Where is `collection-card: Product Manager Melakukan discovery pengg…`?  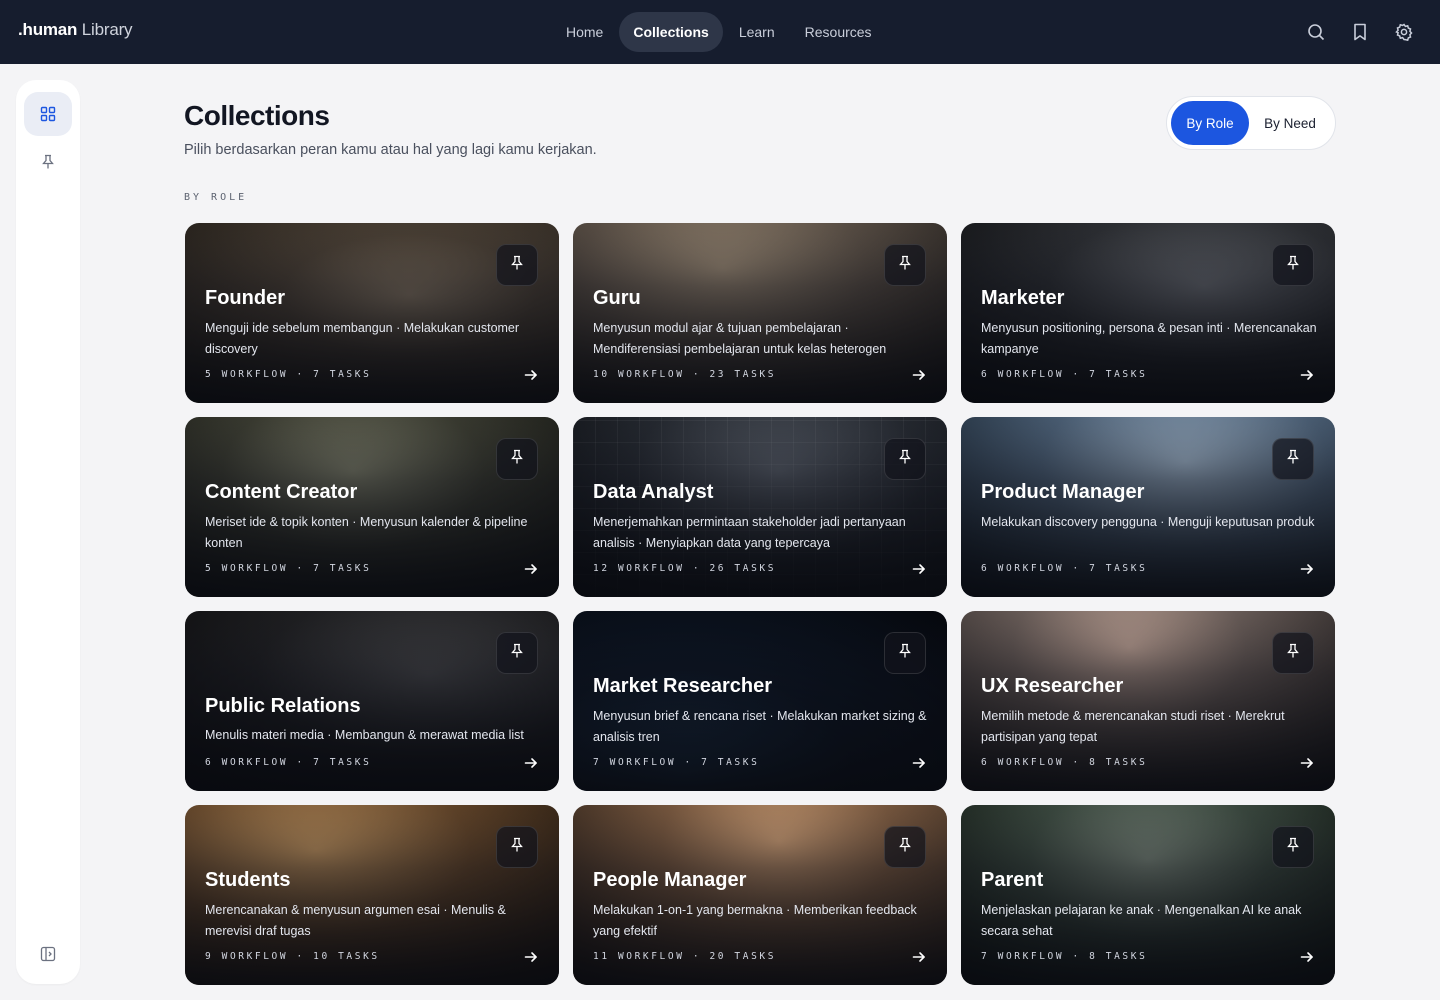
collection-card: Product Manager Melakukan discovery pengg… is located at coordinates (1148, 507).